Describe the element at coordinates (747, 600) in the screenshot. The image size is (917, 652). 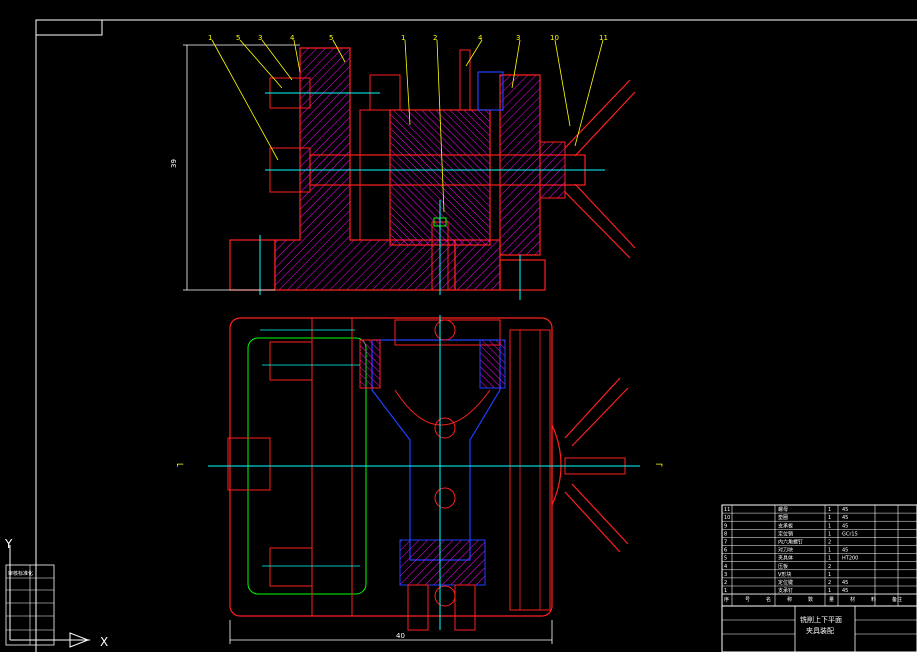
I see `parts-header-cell: 号` at that location.